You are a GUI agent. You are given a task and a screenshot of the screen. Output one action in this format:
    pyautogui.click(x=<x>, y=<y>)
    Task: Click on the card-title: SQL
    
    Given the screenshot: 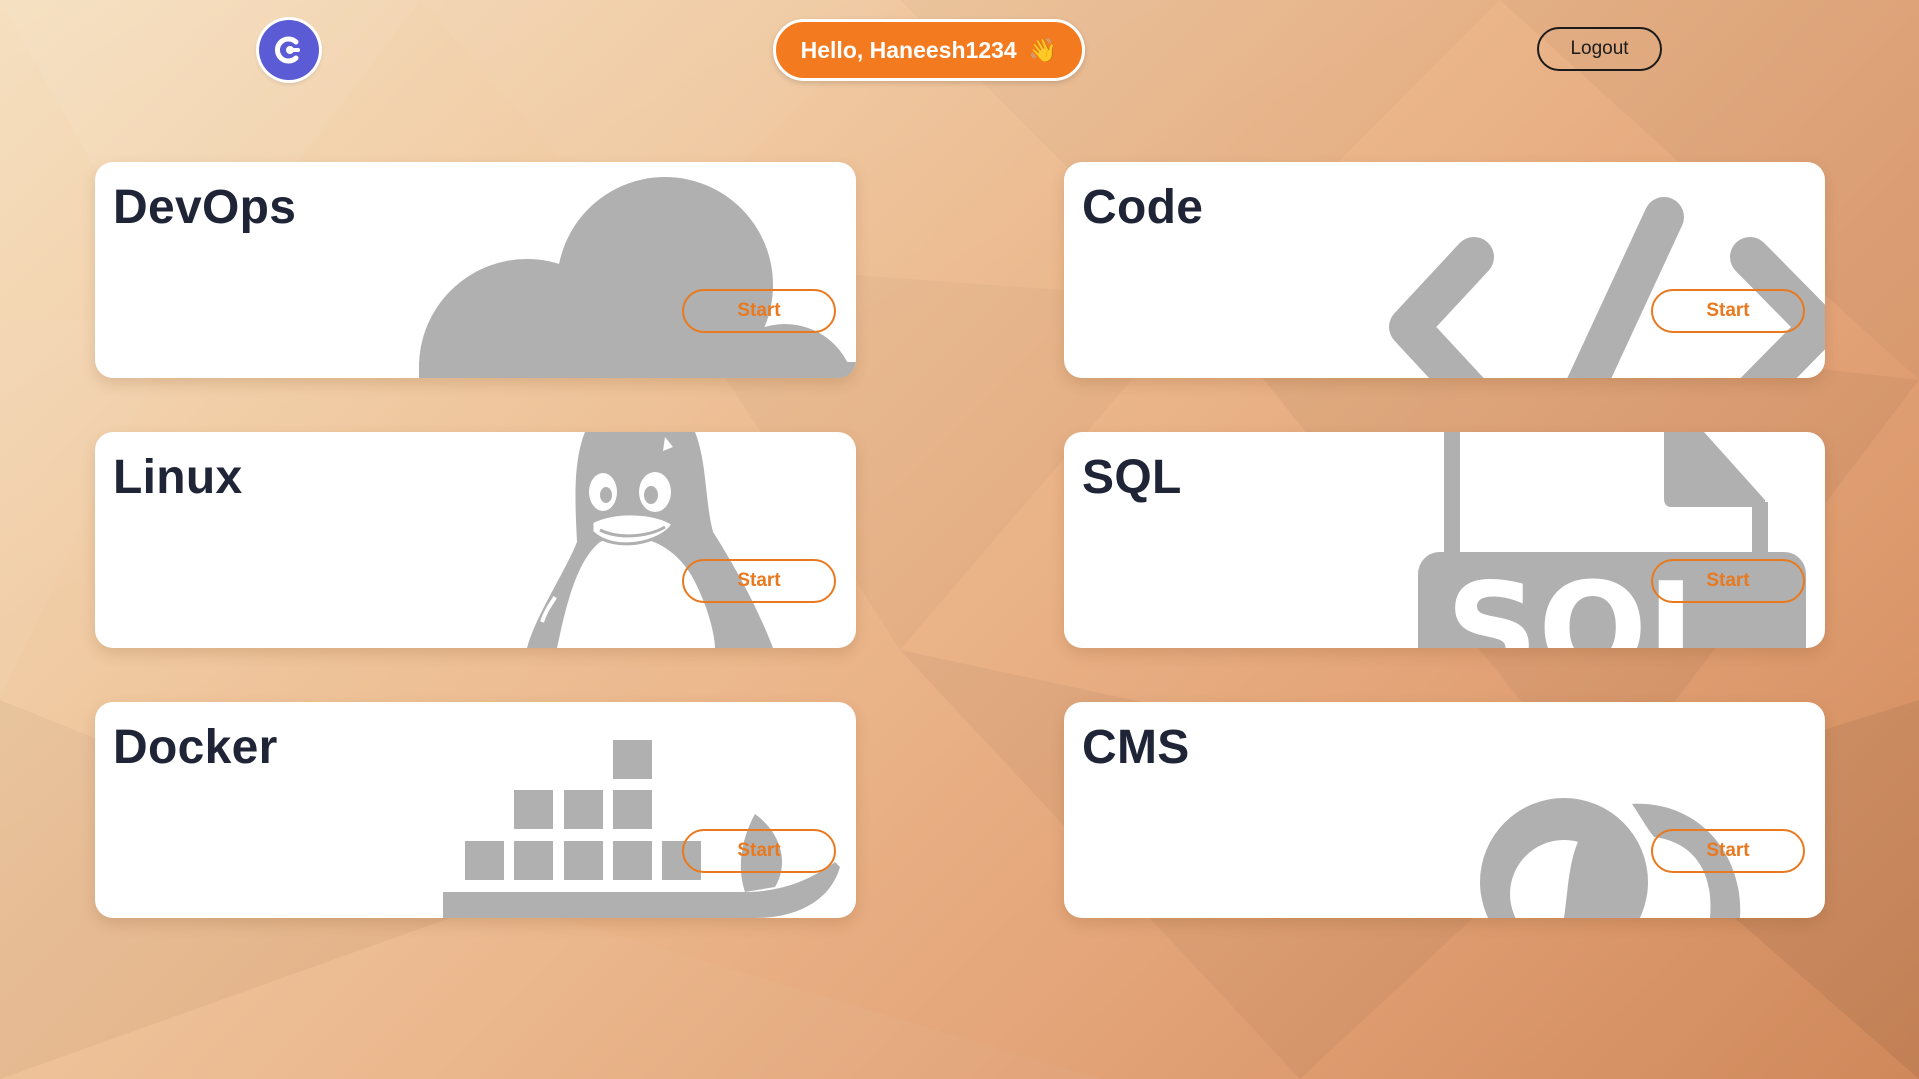 What is the action you would take?
    pyautogui.click(x=1132, y=477)
    